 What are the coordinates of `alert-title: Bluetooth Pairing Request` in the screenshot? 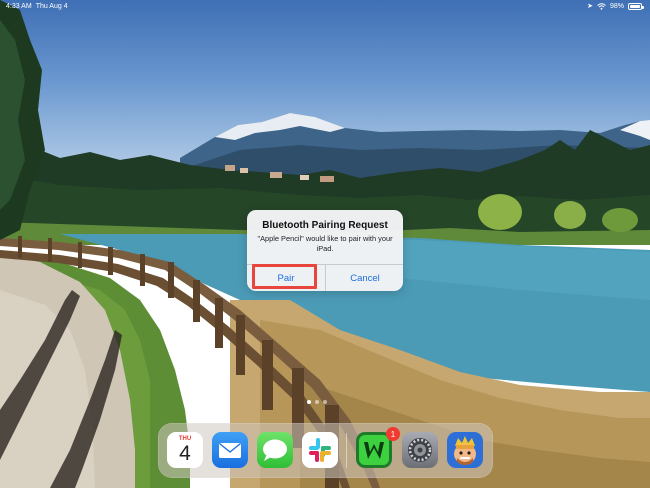 It's located at (325, 225).